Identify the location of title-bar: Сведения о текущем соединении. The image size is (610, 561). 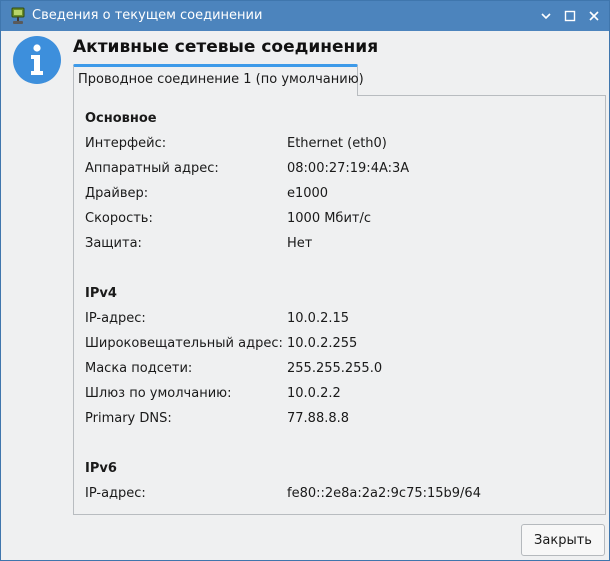
(305, 16).